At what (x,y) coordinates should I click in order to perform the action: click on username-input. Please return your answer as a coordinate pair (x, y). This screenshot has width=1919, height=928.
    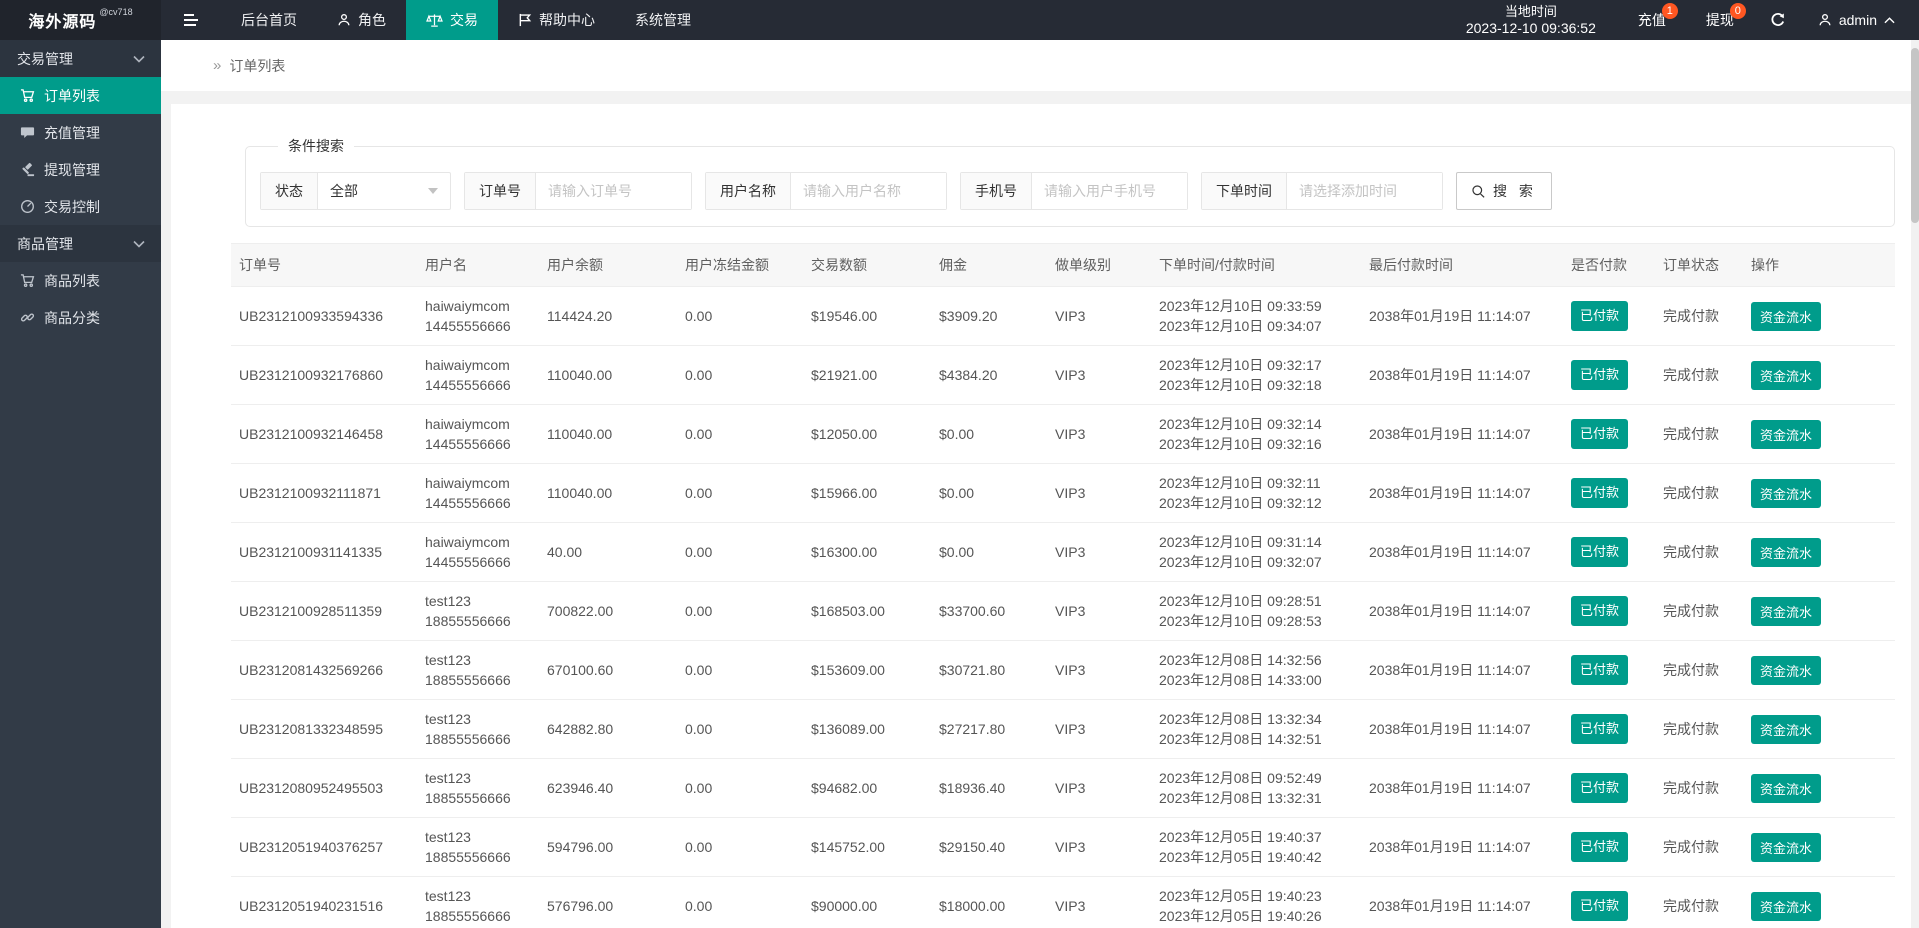
    Looking at the image, I should click on (868, 191).